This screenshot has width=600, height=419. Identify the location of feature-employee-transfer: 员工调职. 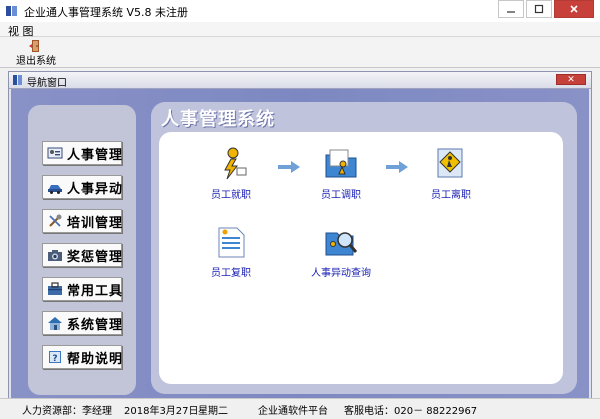
(341, 173).